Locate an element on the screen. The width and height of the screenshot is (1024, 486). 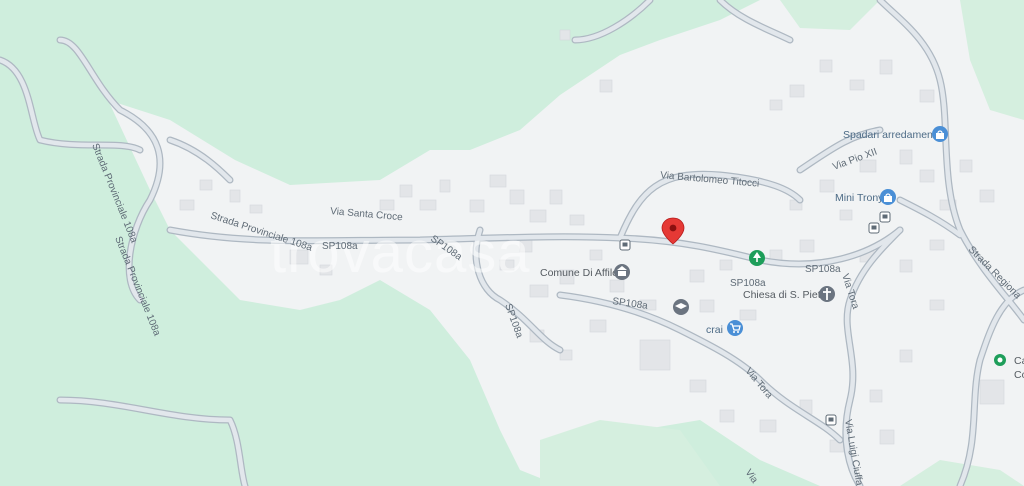
shopping-cart-icon is located at coordinates (735, 328).